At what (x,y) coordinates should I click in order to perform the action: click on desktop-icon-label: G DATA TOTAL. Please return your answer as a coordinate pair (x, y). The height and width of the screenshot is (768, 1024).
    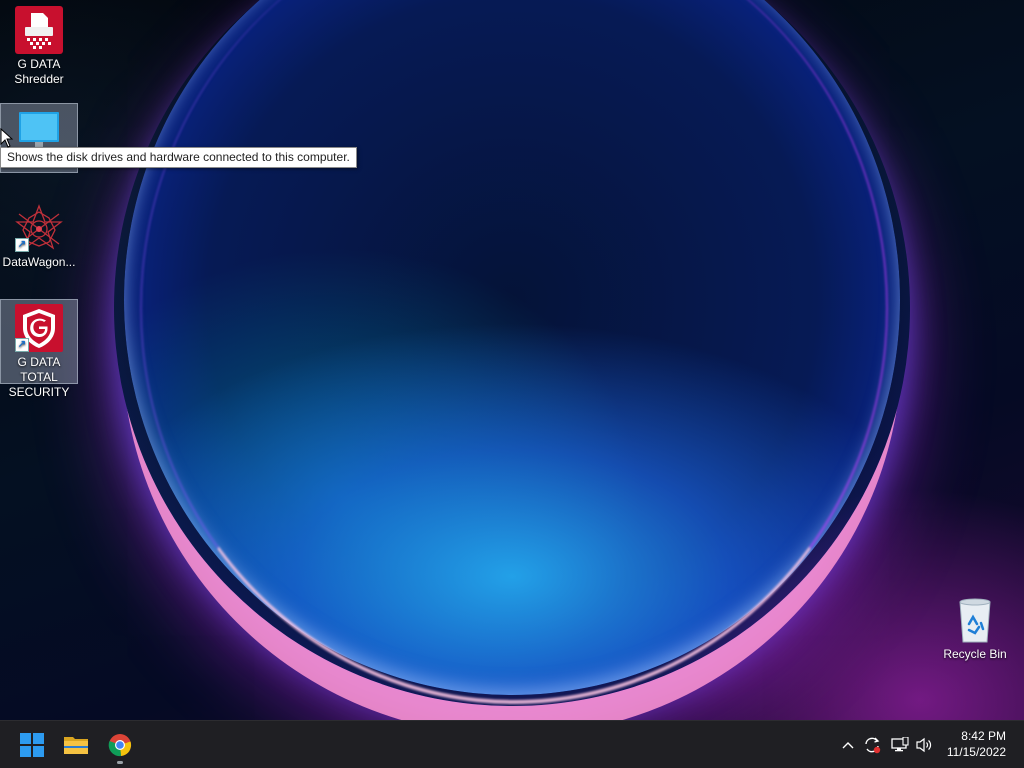
    Looking at the image, I should click on (39, 369).